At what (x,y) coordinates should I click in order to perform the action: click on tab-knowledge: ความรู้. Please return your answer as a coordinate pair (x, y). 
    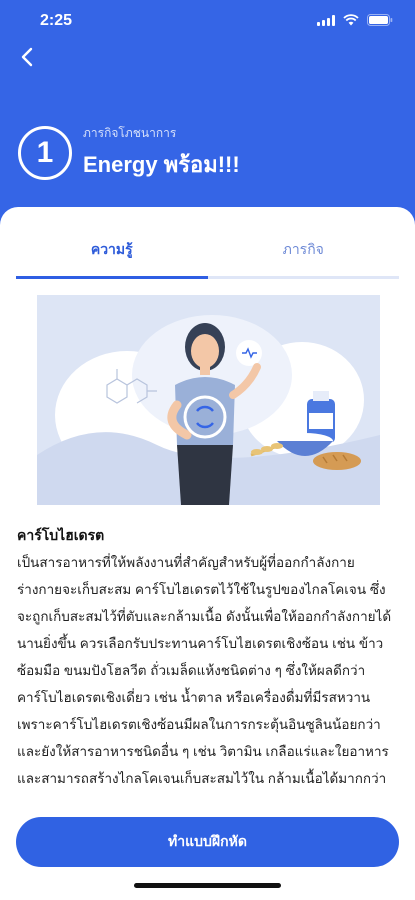
    Looking at the image, I should click on (112, 250).